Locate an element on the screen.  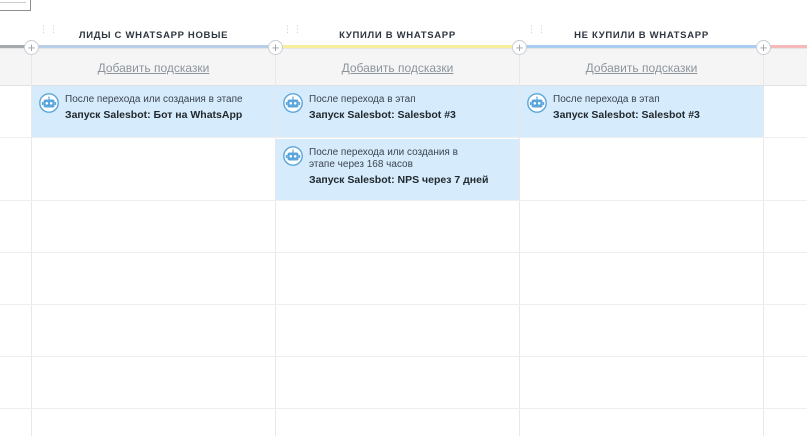
window-top-edge is located at coordinates (403, 9).